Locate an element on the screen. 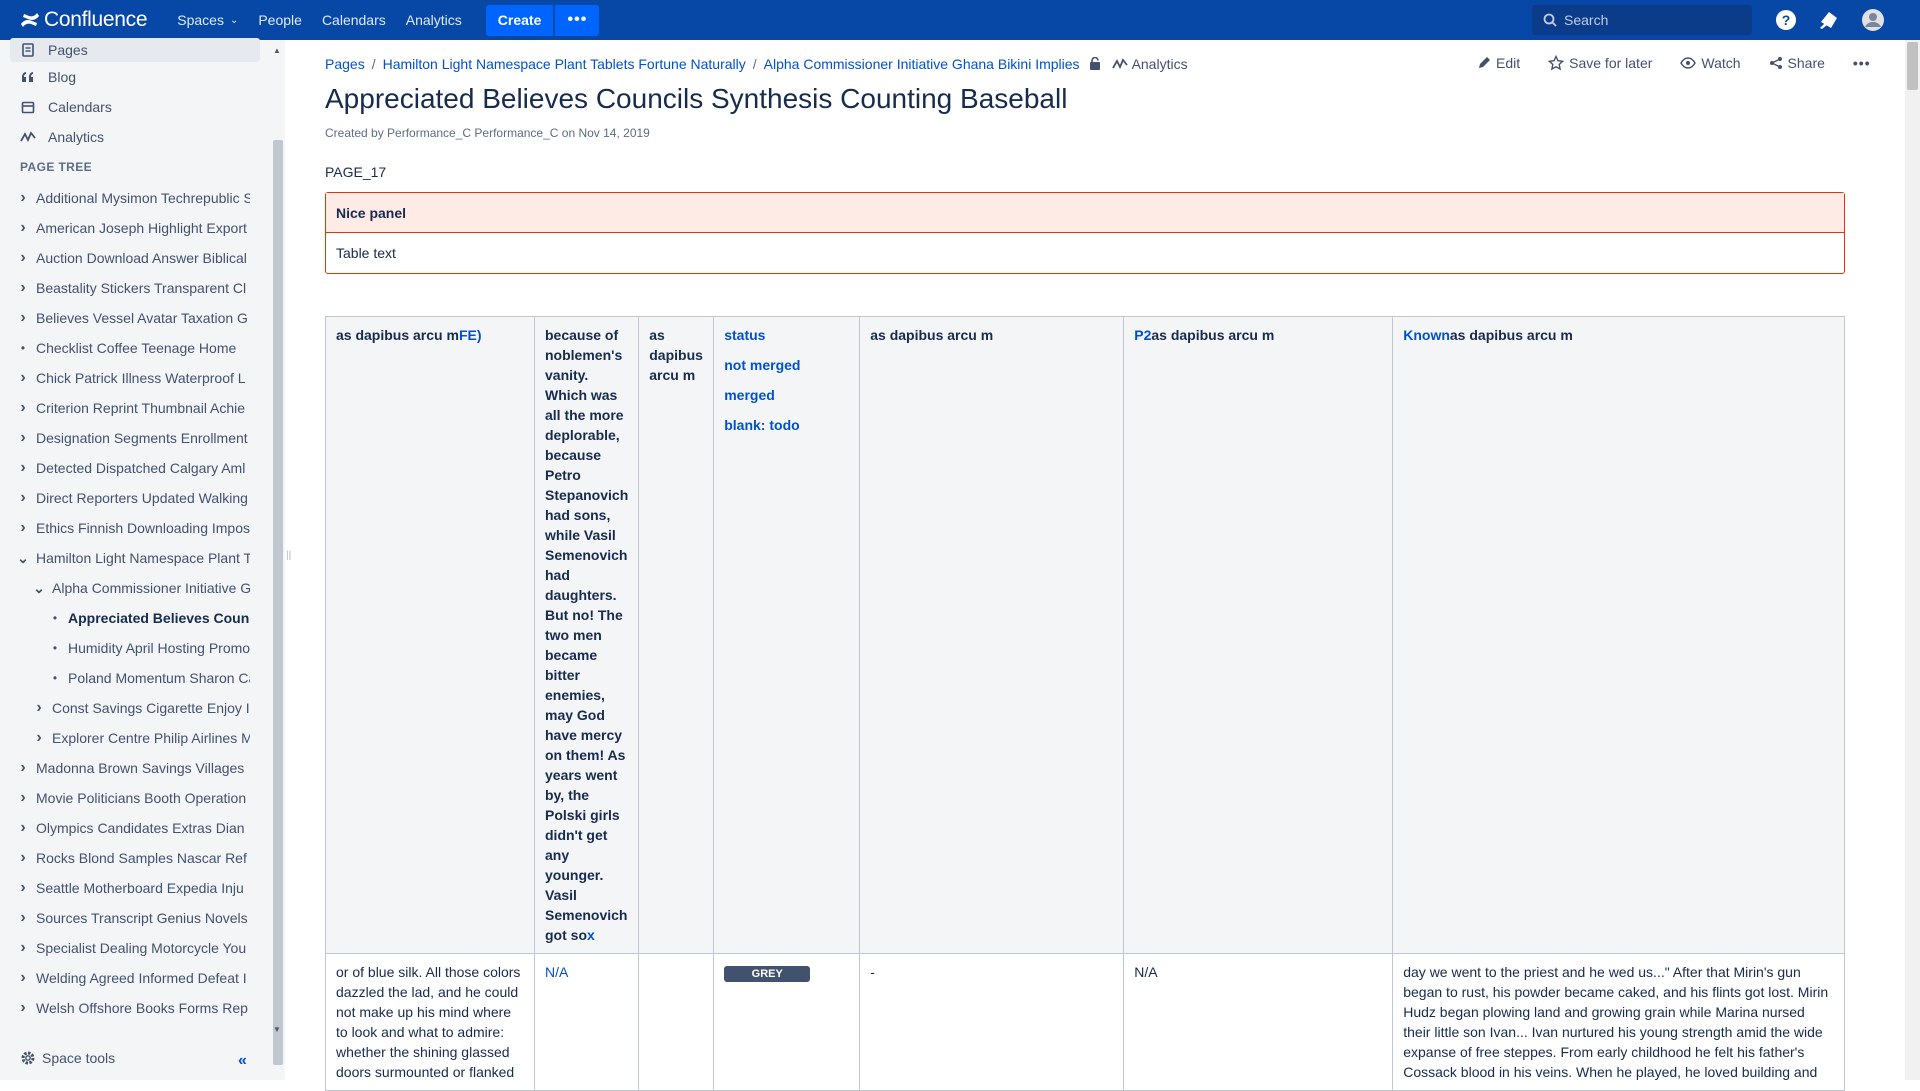 The height and width of the screenshot is (1091, 1920). create-button: Create is located at coordinates (519, 20).